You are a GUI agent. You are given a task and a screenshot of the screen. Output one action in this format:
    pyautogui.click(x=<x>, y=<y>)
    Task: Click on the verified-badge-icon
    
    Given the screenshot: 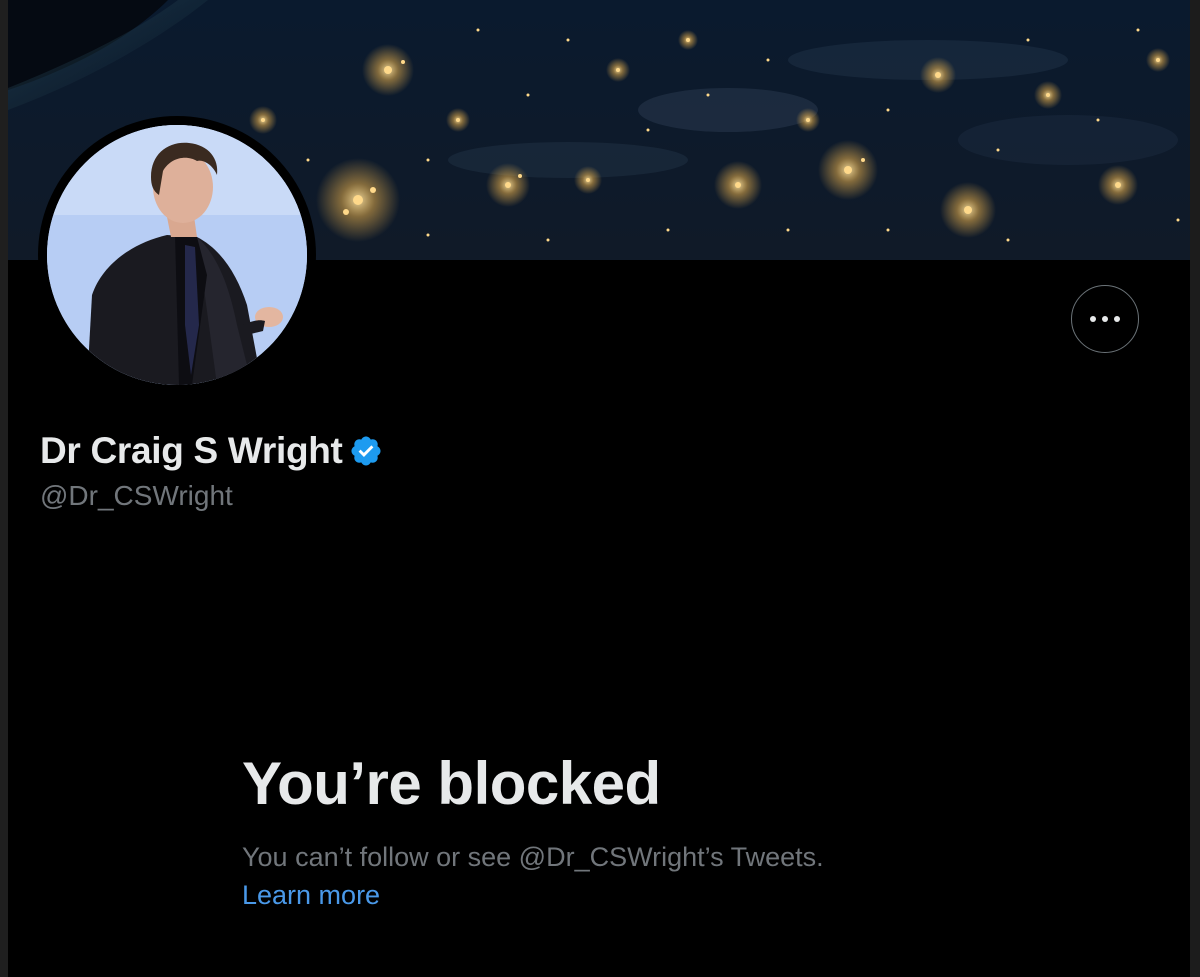 What is the action you would take?
    pyautogui.click(x=366, y=451)
    